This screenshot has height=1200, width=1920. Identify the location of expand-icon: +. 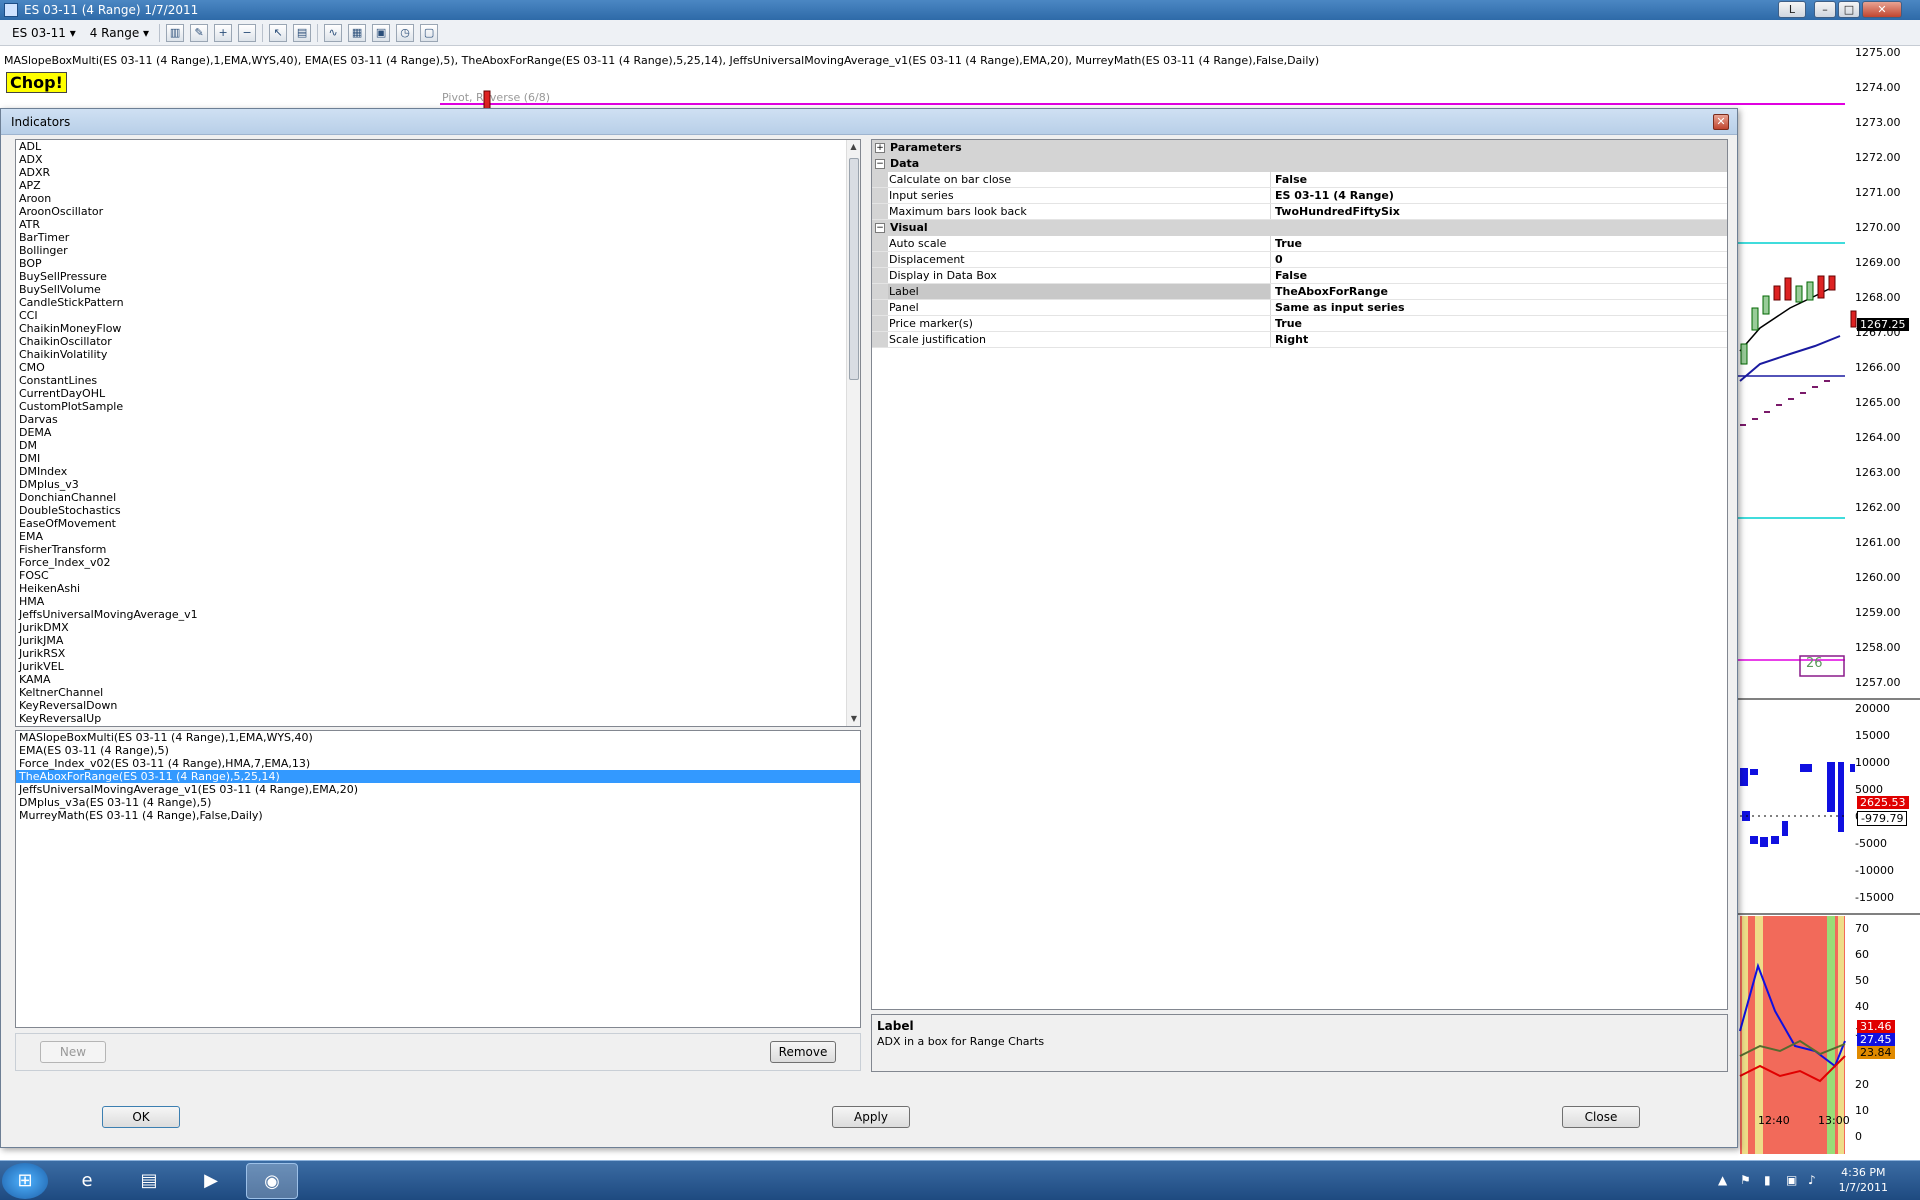
(880, 148).